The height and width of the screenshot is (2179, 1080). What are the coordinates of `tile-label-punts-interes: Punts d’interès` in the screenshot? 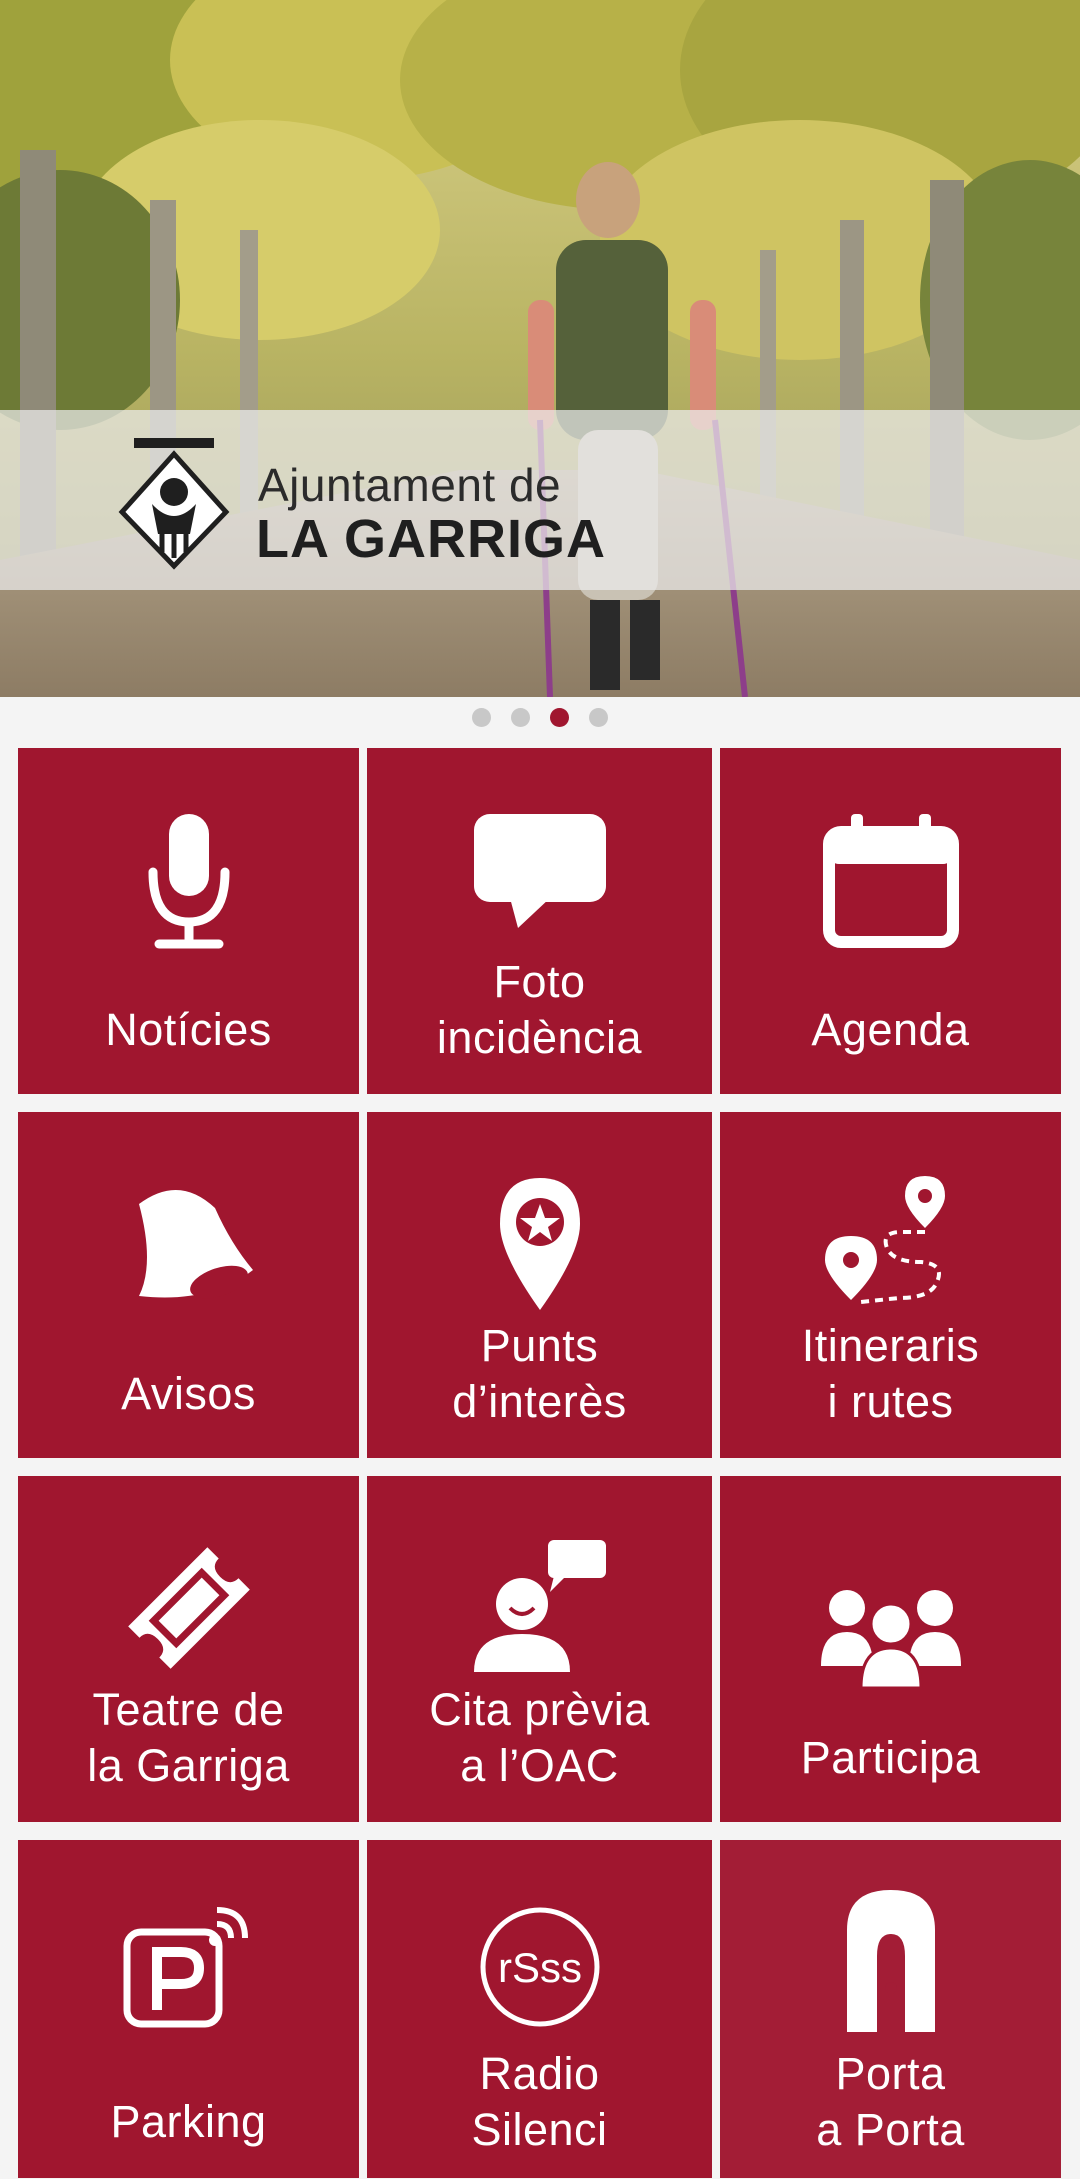 It's located at (539, 1373).